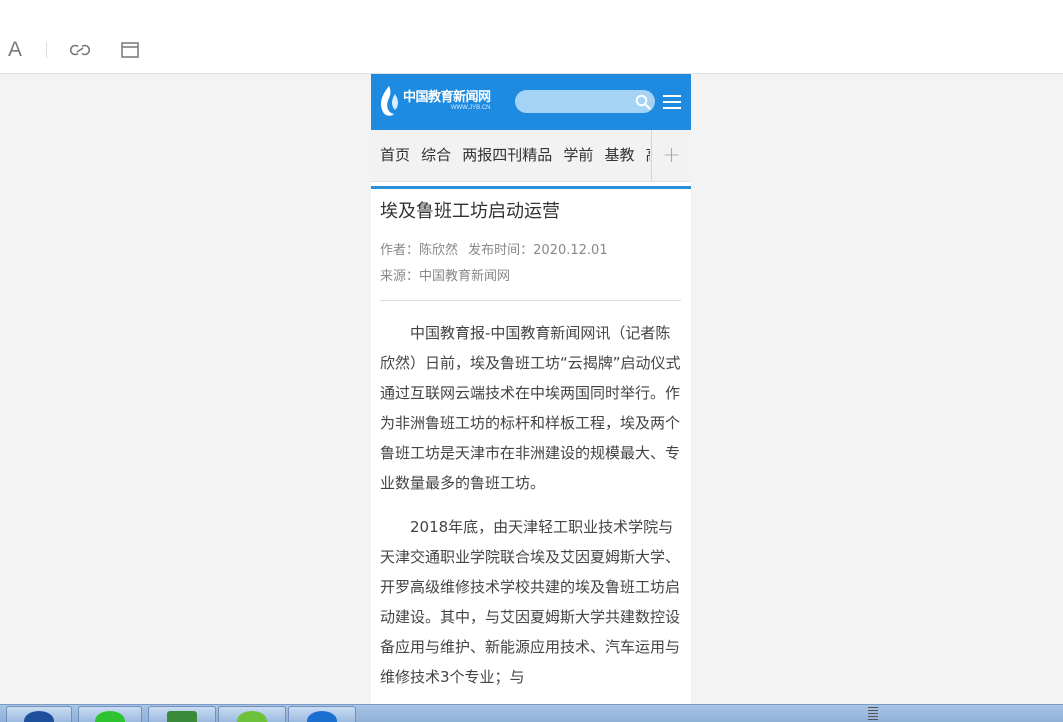 The height and width of the screenshot is (722, 1063). I want to click on taskbar-browser, so click(252, 714).